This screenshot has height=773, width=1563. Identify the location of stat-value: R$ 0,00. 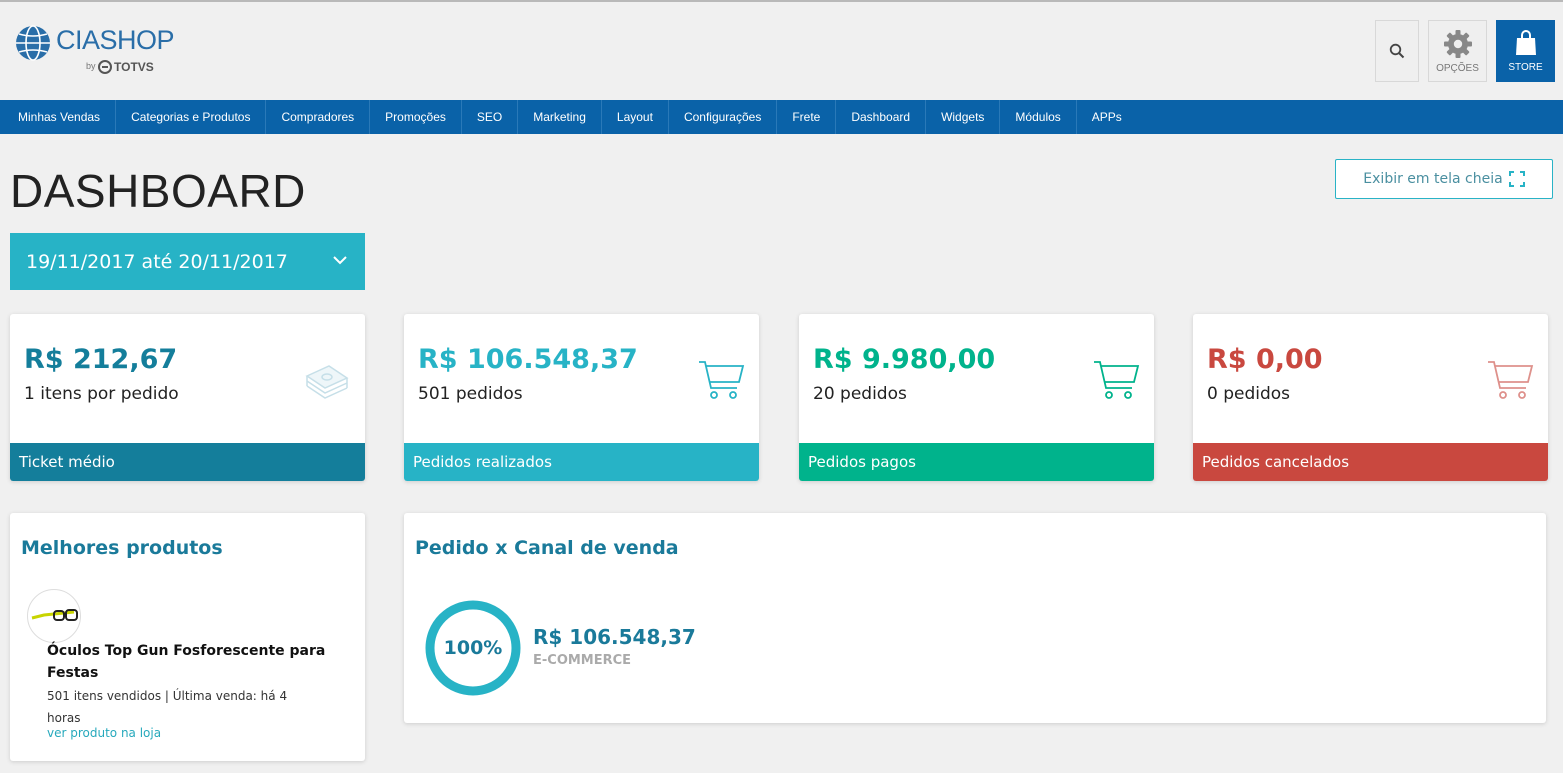
(1265, 359).